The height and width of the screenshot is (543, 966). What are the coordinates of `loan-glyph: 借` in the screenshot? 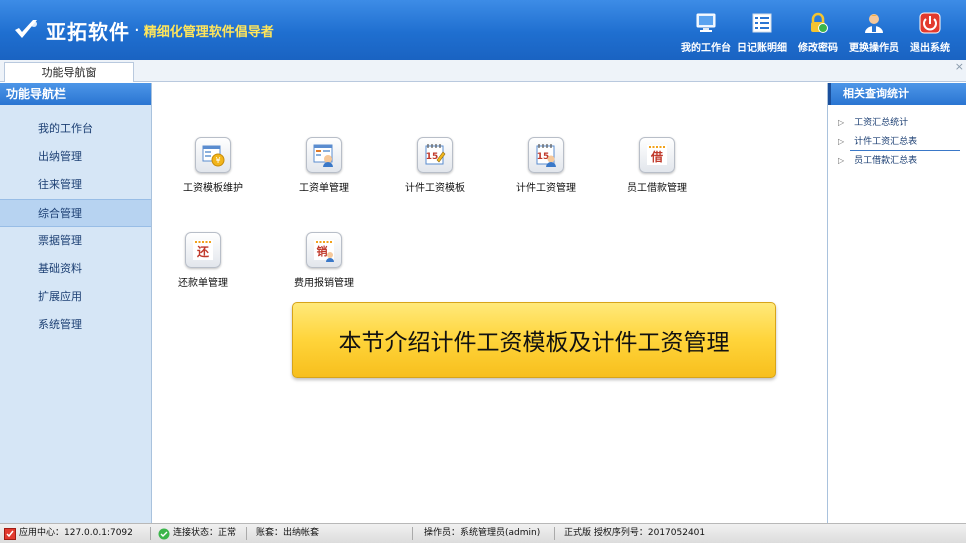 It's located at (656, 156).